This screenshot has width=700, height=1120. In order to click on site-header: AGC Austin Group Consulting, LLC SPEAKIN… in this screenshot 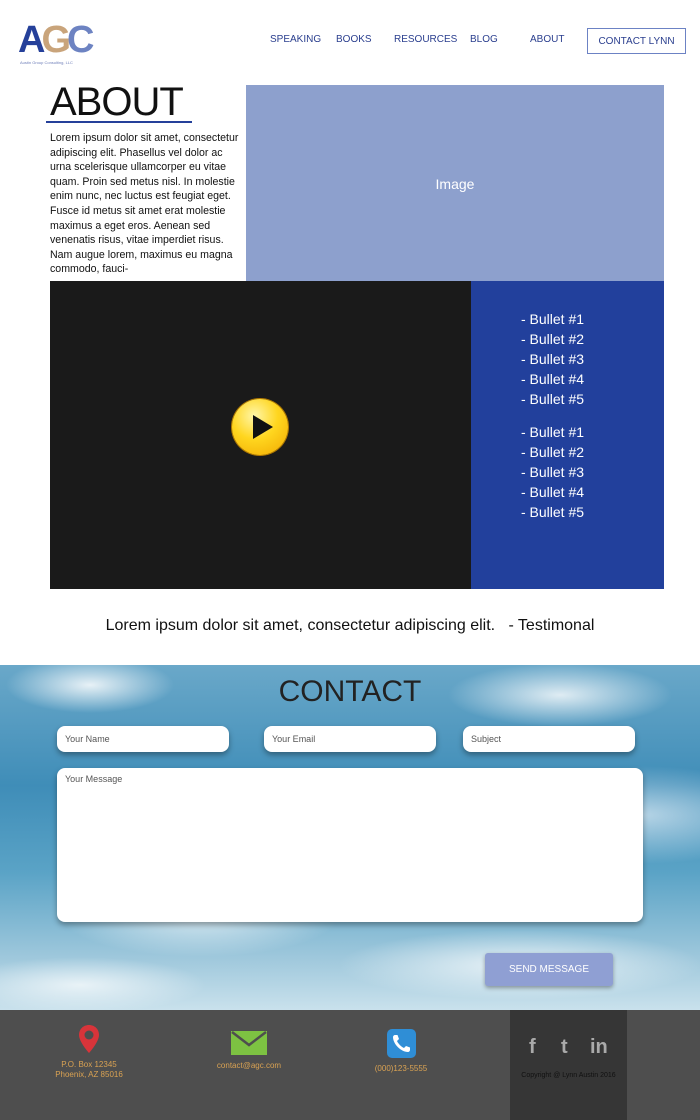, I will do `click(350, 40)`.